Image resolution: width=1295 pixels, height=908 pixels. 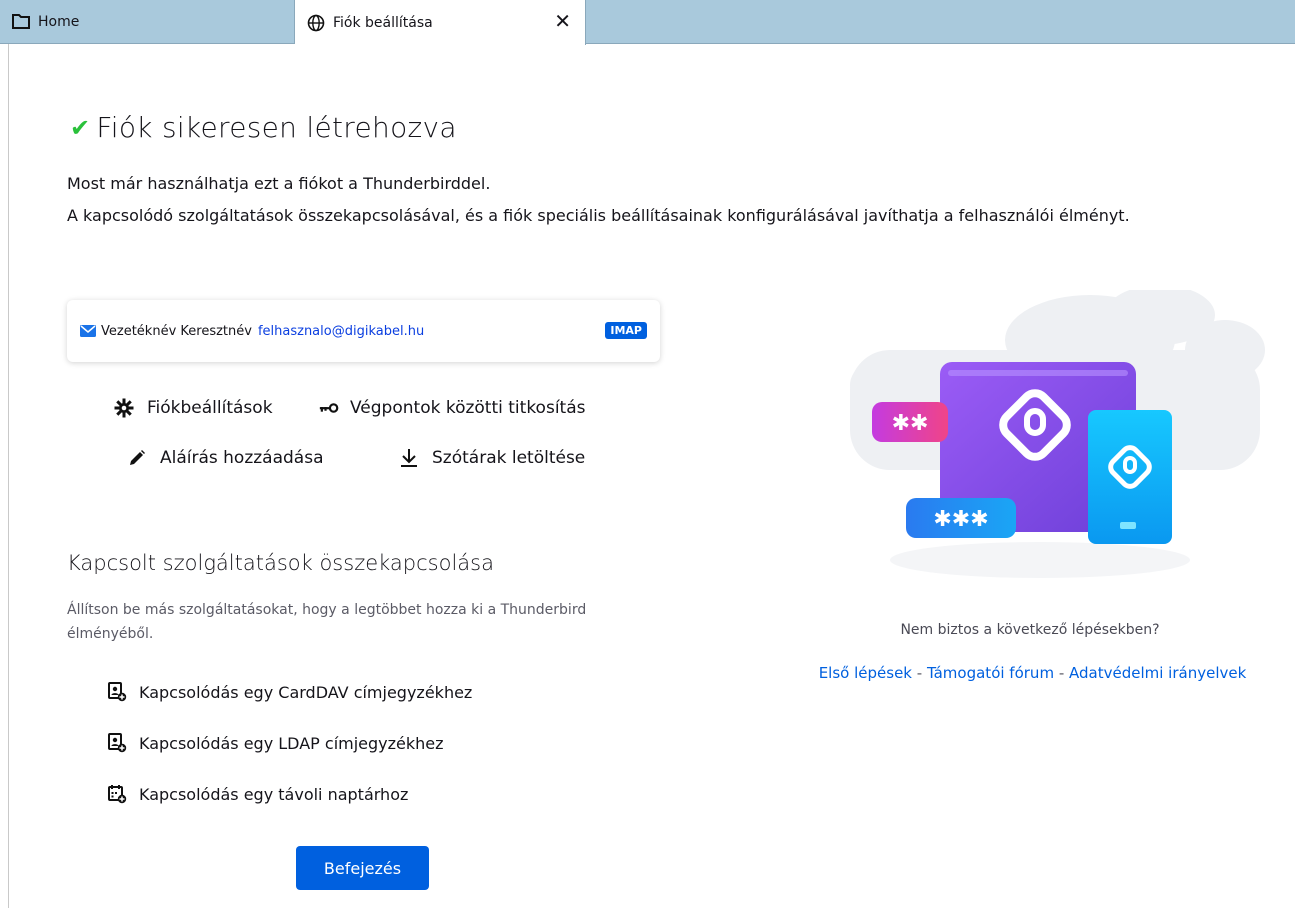 I want to click on connect-ldap-link: Kapcsolódás egy LDAP címjegyzékhez, so click(x=275, y=743).